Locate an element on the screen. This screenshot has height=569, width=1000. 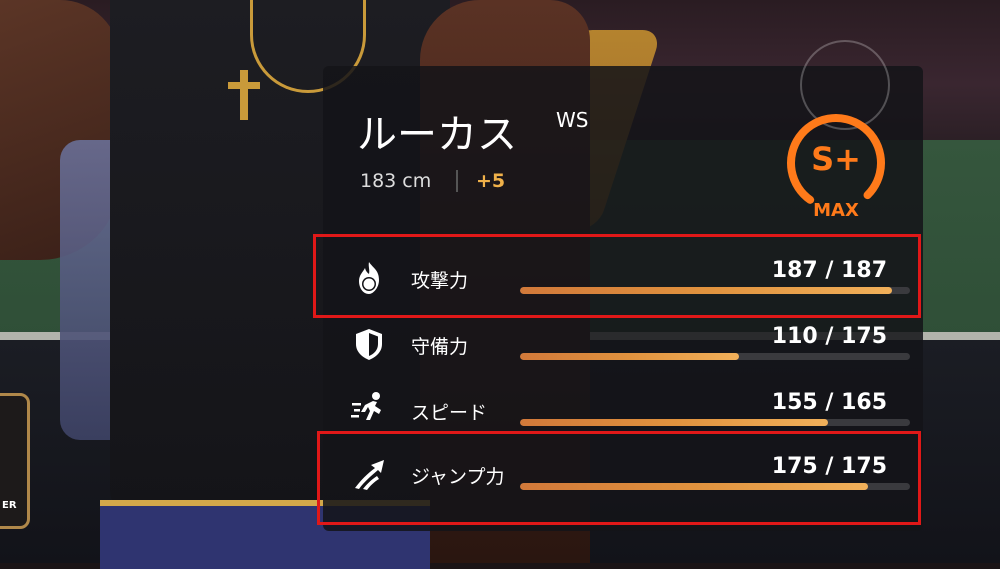
shield-icon is located at coordinates (369, 344).